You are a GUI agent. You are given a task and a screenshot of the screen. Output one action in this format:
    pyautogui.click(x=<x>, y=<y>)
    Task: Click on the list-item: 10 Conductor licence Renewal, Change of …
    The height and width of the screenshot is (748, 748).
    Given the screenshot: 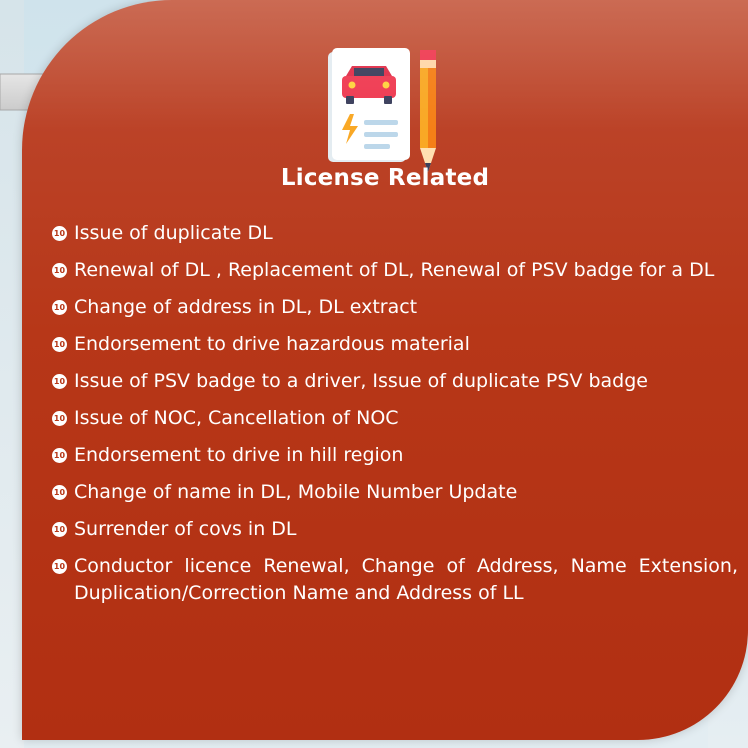 What is the action you would take?
    pyautogui.click(x=395, y=580)
    